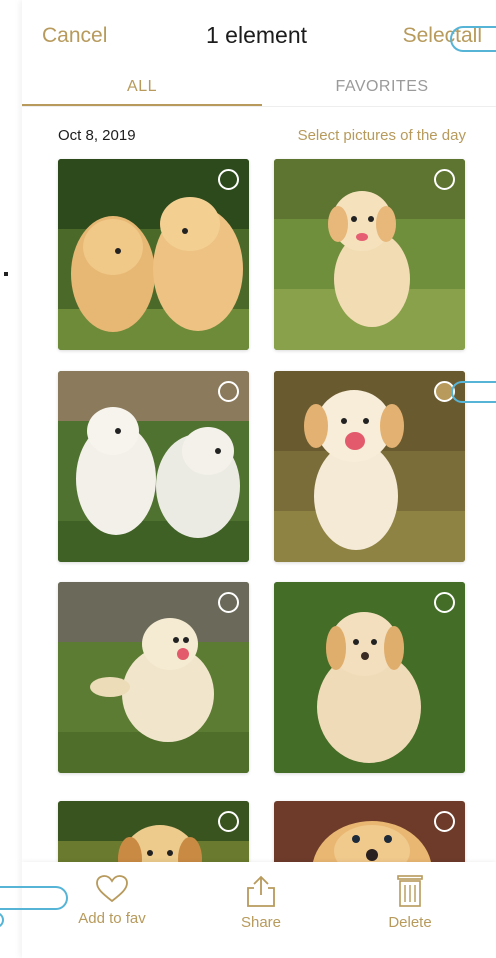  I want to click on trash-icon, so click(410, 891).